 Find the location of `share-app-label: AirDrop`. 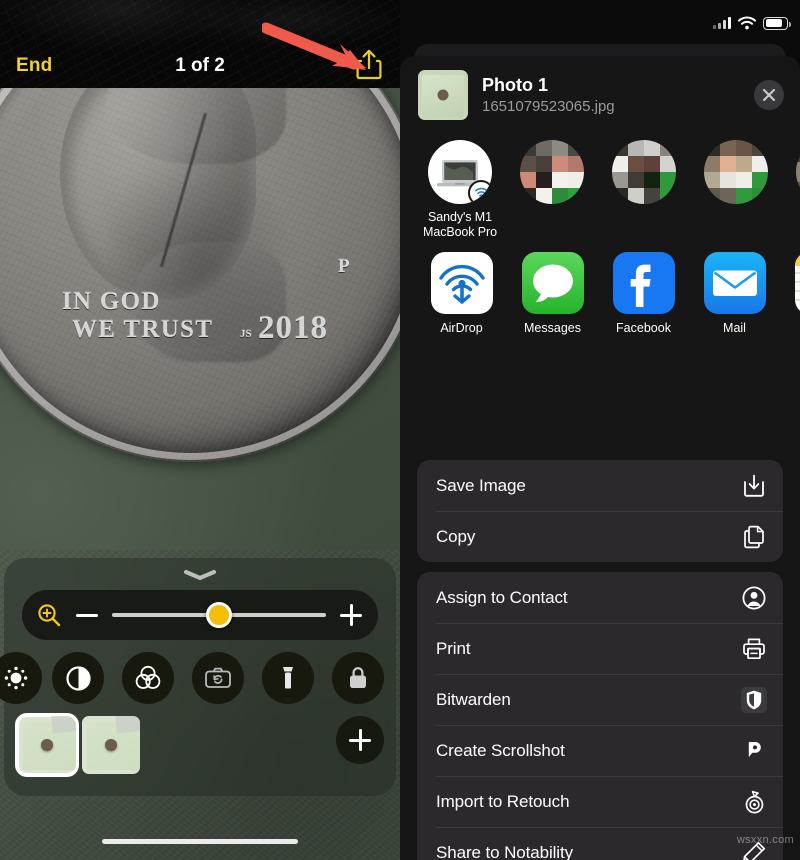

share-app-label: AirDrop is located at coordinates (461, 328).